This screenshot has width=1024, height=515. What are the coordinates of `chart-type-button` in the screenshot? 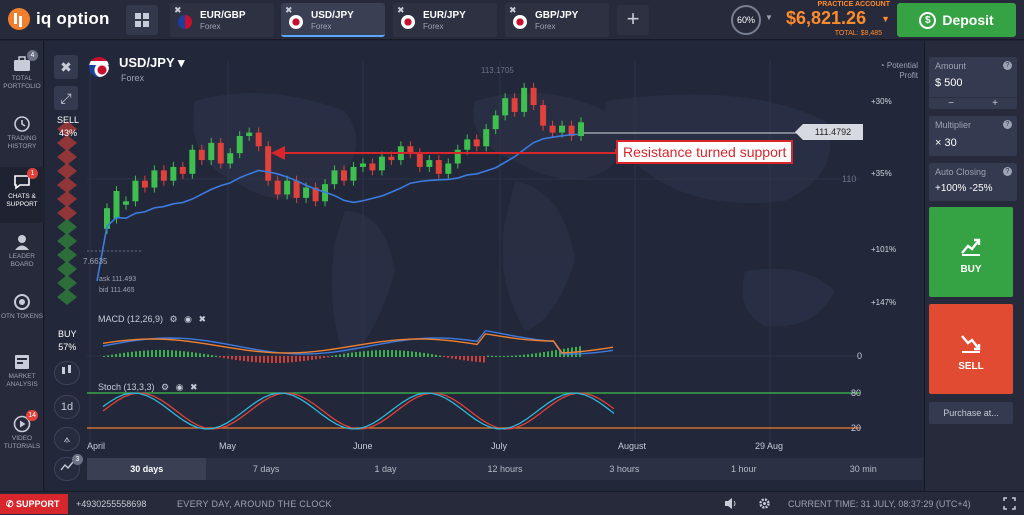 It's located at (67, 373).